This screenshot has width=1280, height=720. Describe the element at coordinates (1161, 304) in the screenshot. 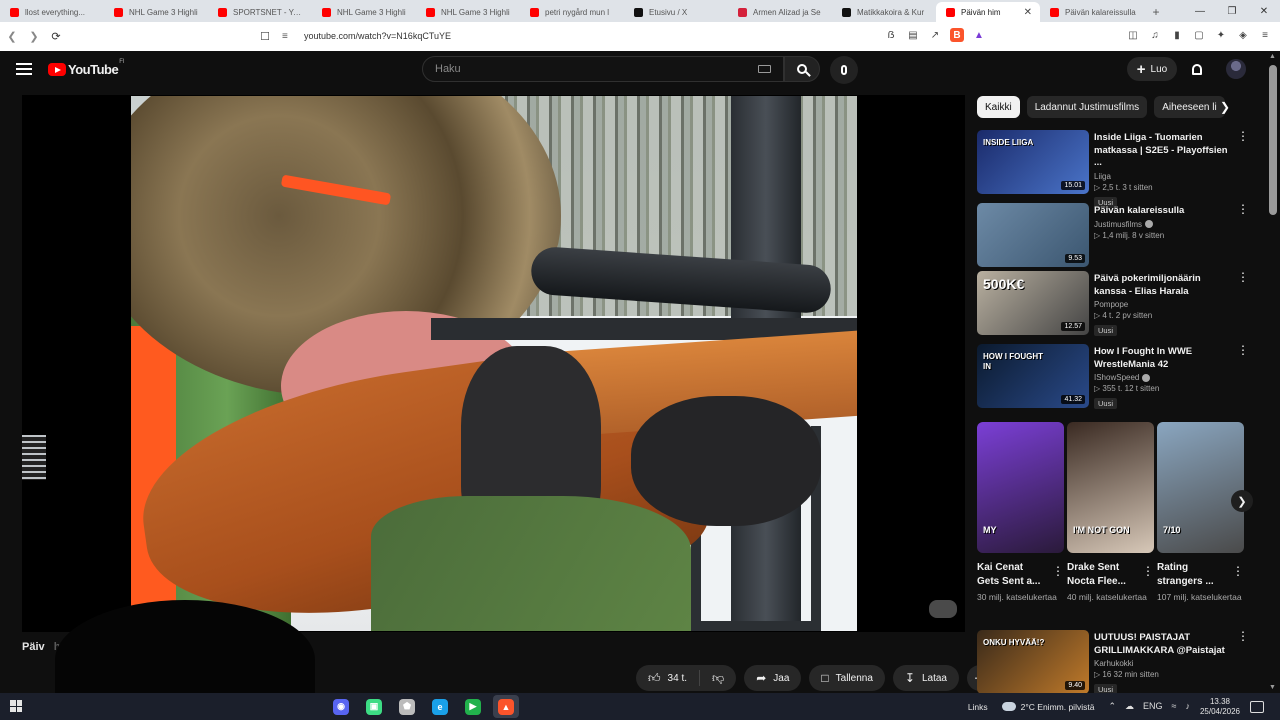

I see `channel-name: Pompope` at that location.